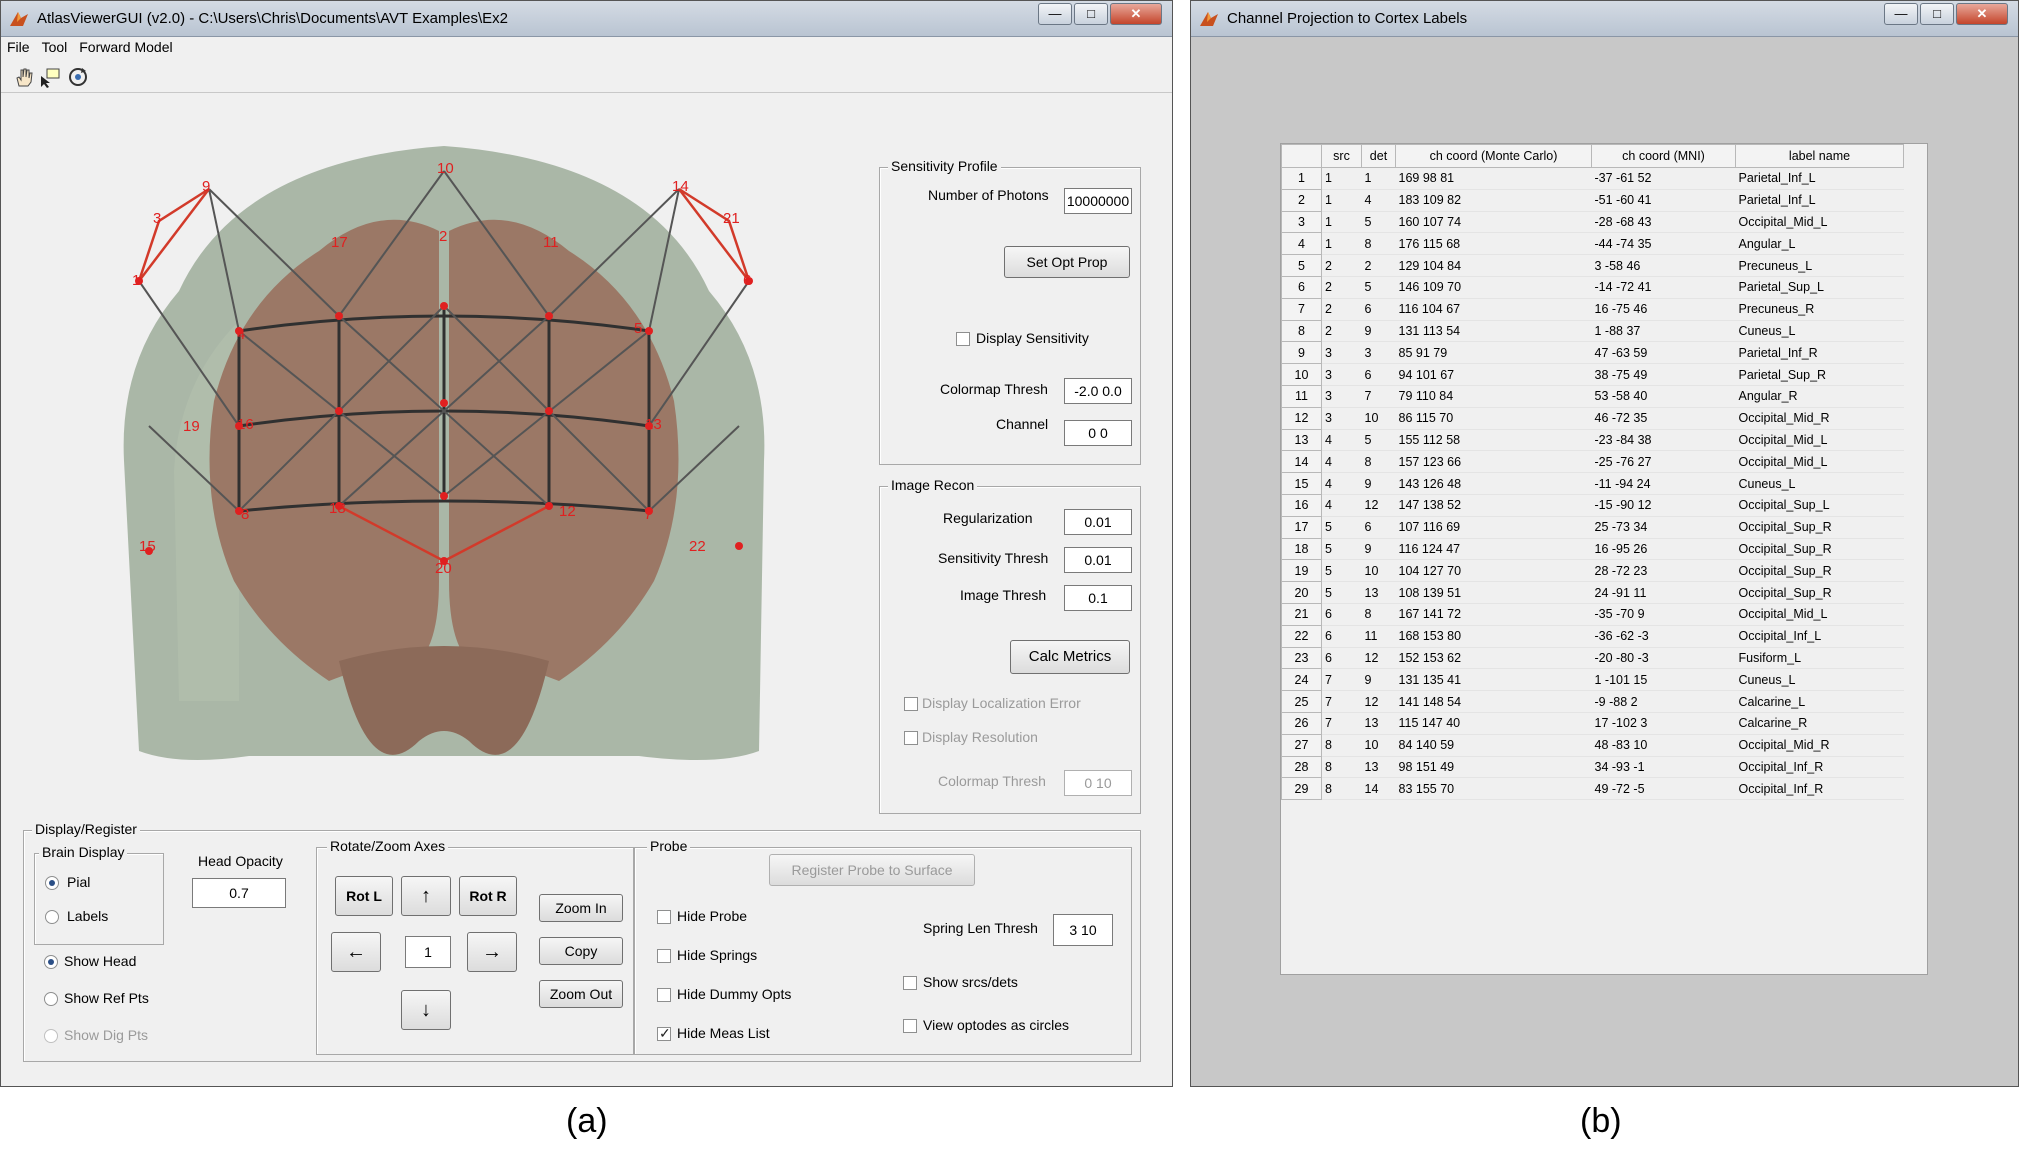  I want to click on table-cell: 6, so click(1378, 309).